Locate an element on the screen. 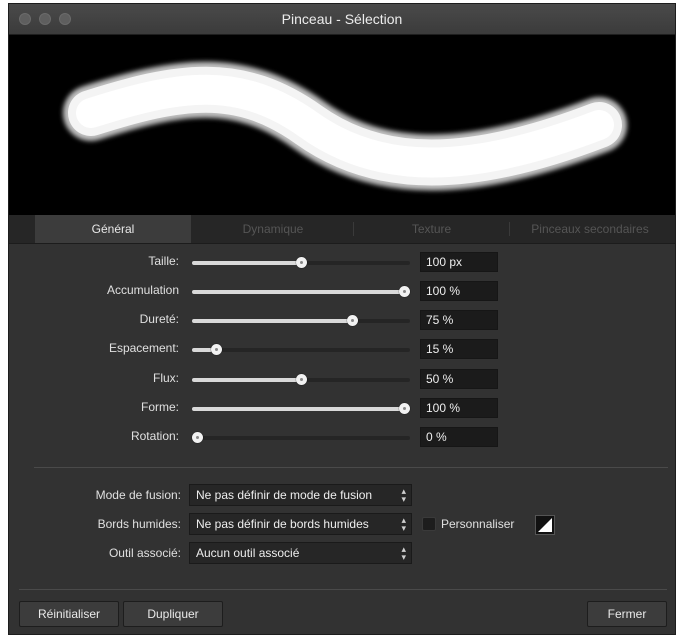 The image size is (682, 635). slider-label: Dureté: is located at coordinates (159, 319).